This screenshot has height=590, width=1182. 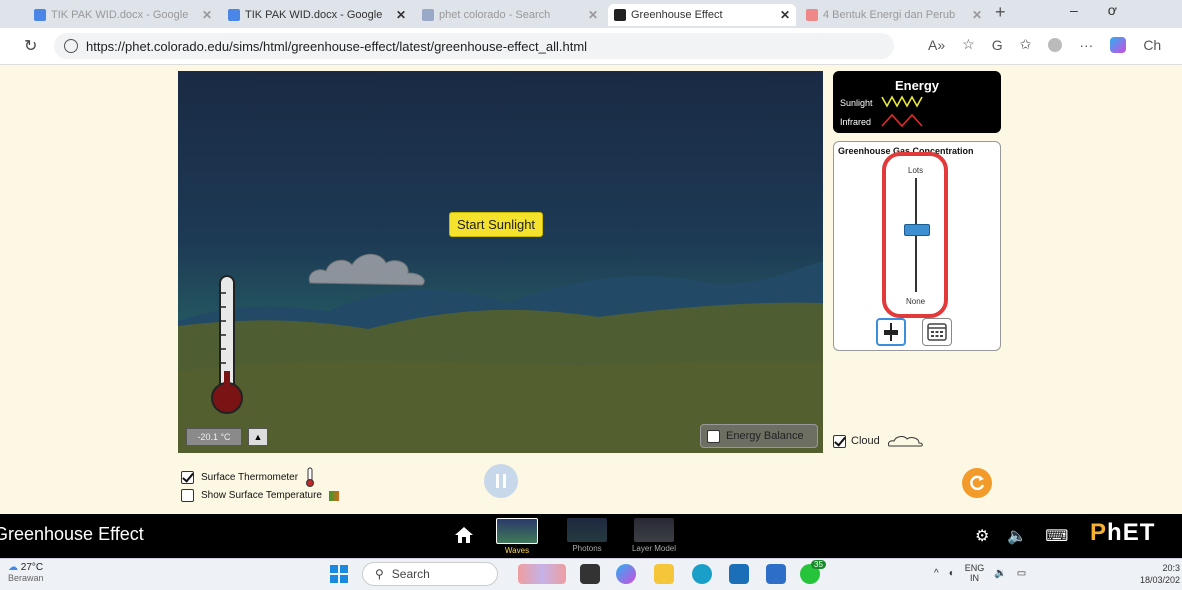 I want to click on tab-title: TIK PAK WID.docx - Google, so click(x=314, y=15).